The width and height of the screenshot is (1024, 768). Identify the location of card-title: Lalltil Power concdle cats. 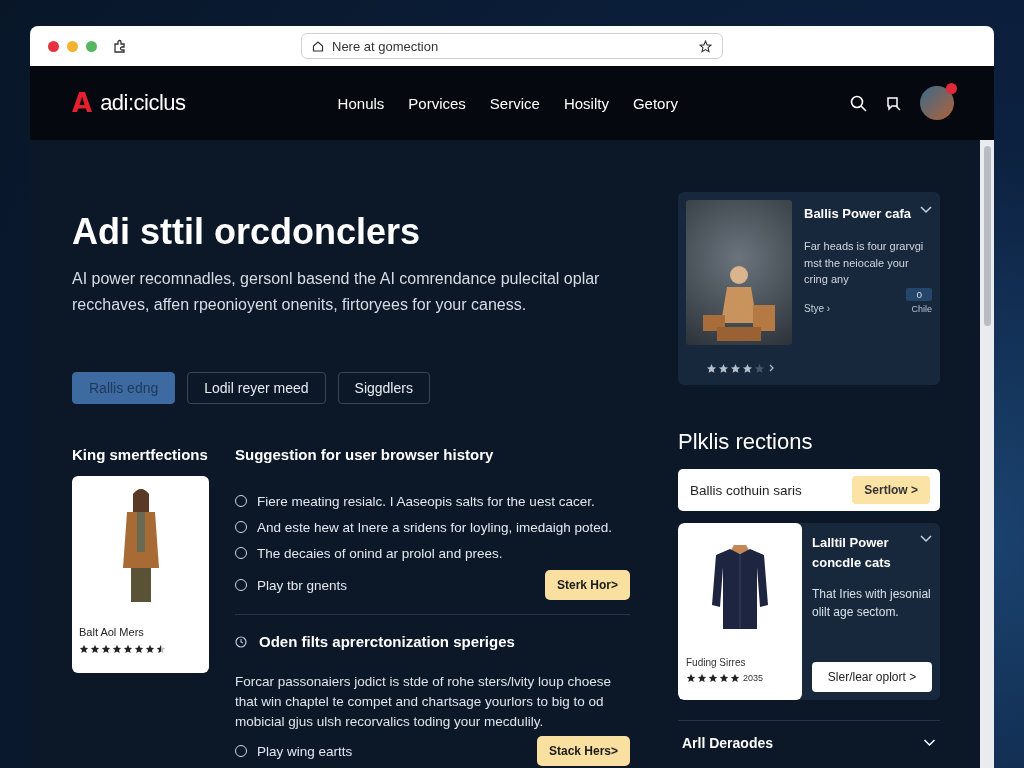
(852, 553).